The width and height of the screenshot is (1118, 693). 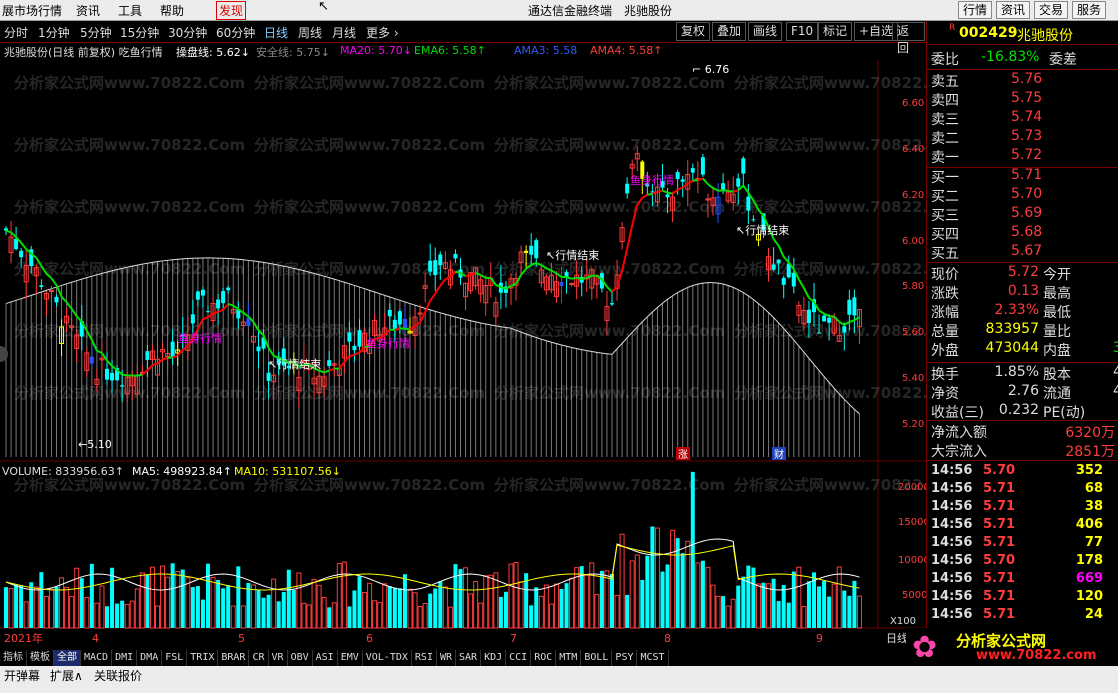 I want to click on button-draw: 画线, so click(x=765, y=31).